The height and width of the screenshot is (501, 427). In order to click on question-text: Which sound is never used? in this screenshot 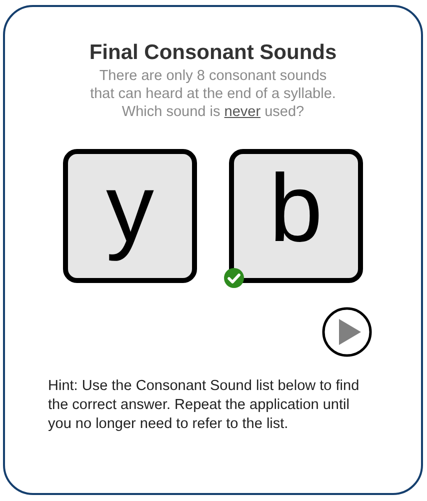, I will do `click(213, 112)`.